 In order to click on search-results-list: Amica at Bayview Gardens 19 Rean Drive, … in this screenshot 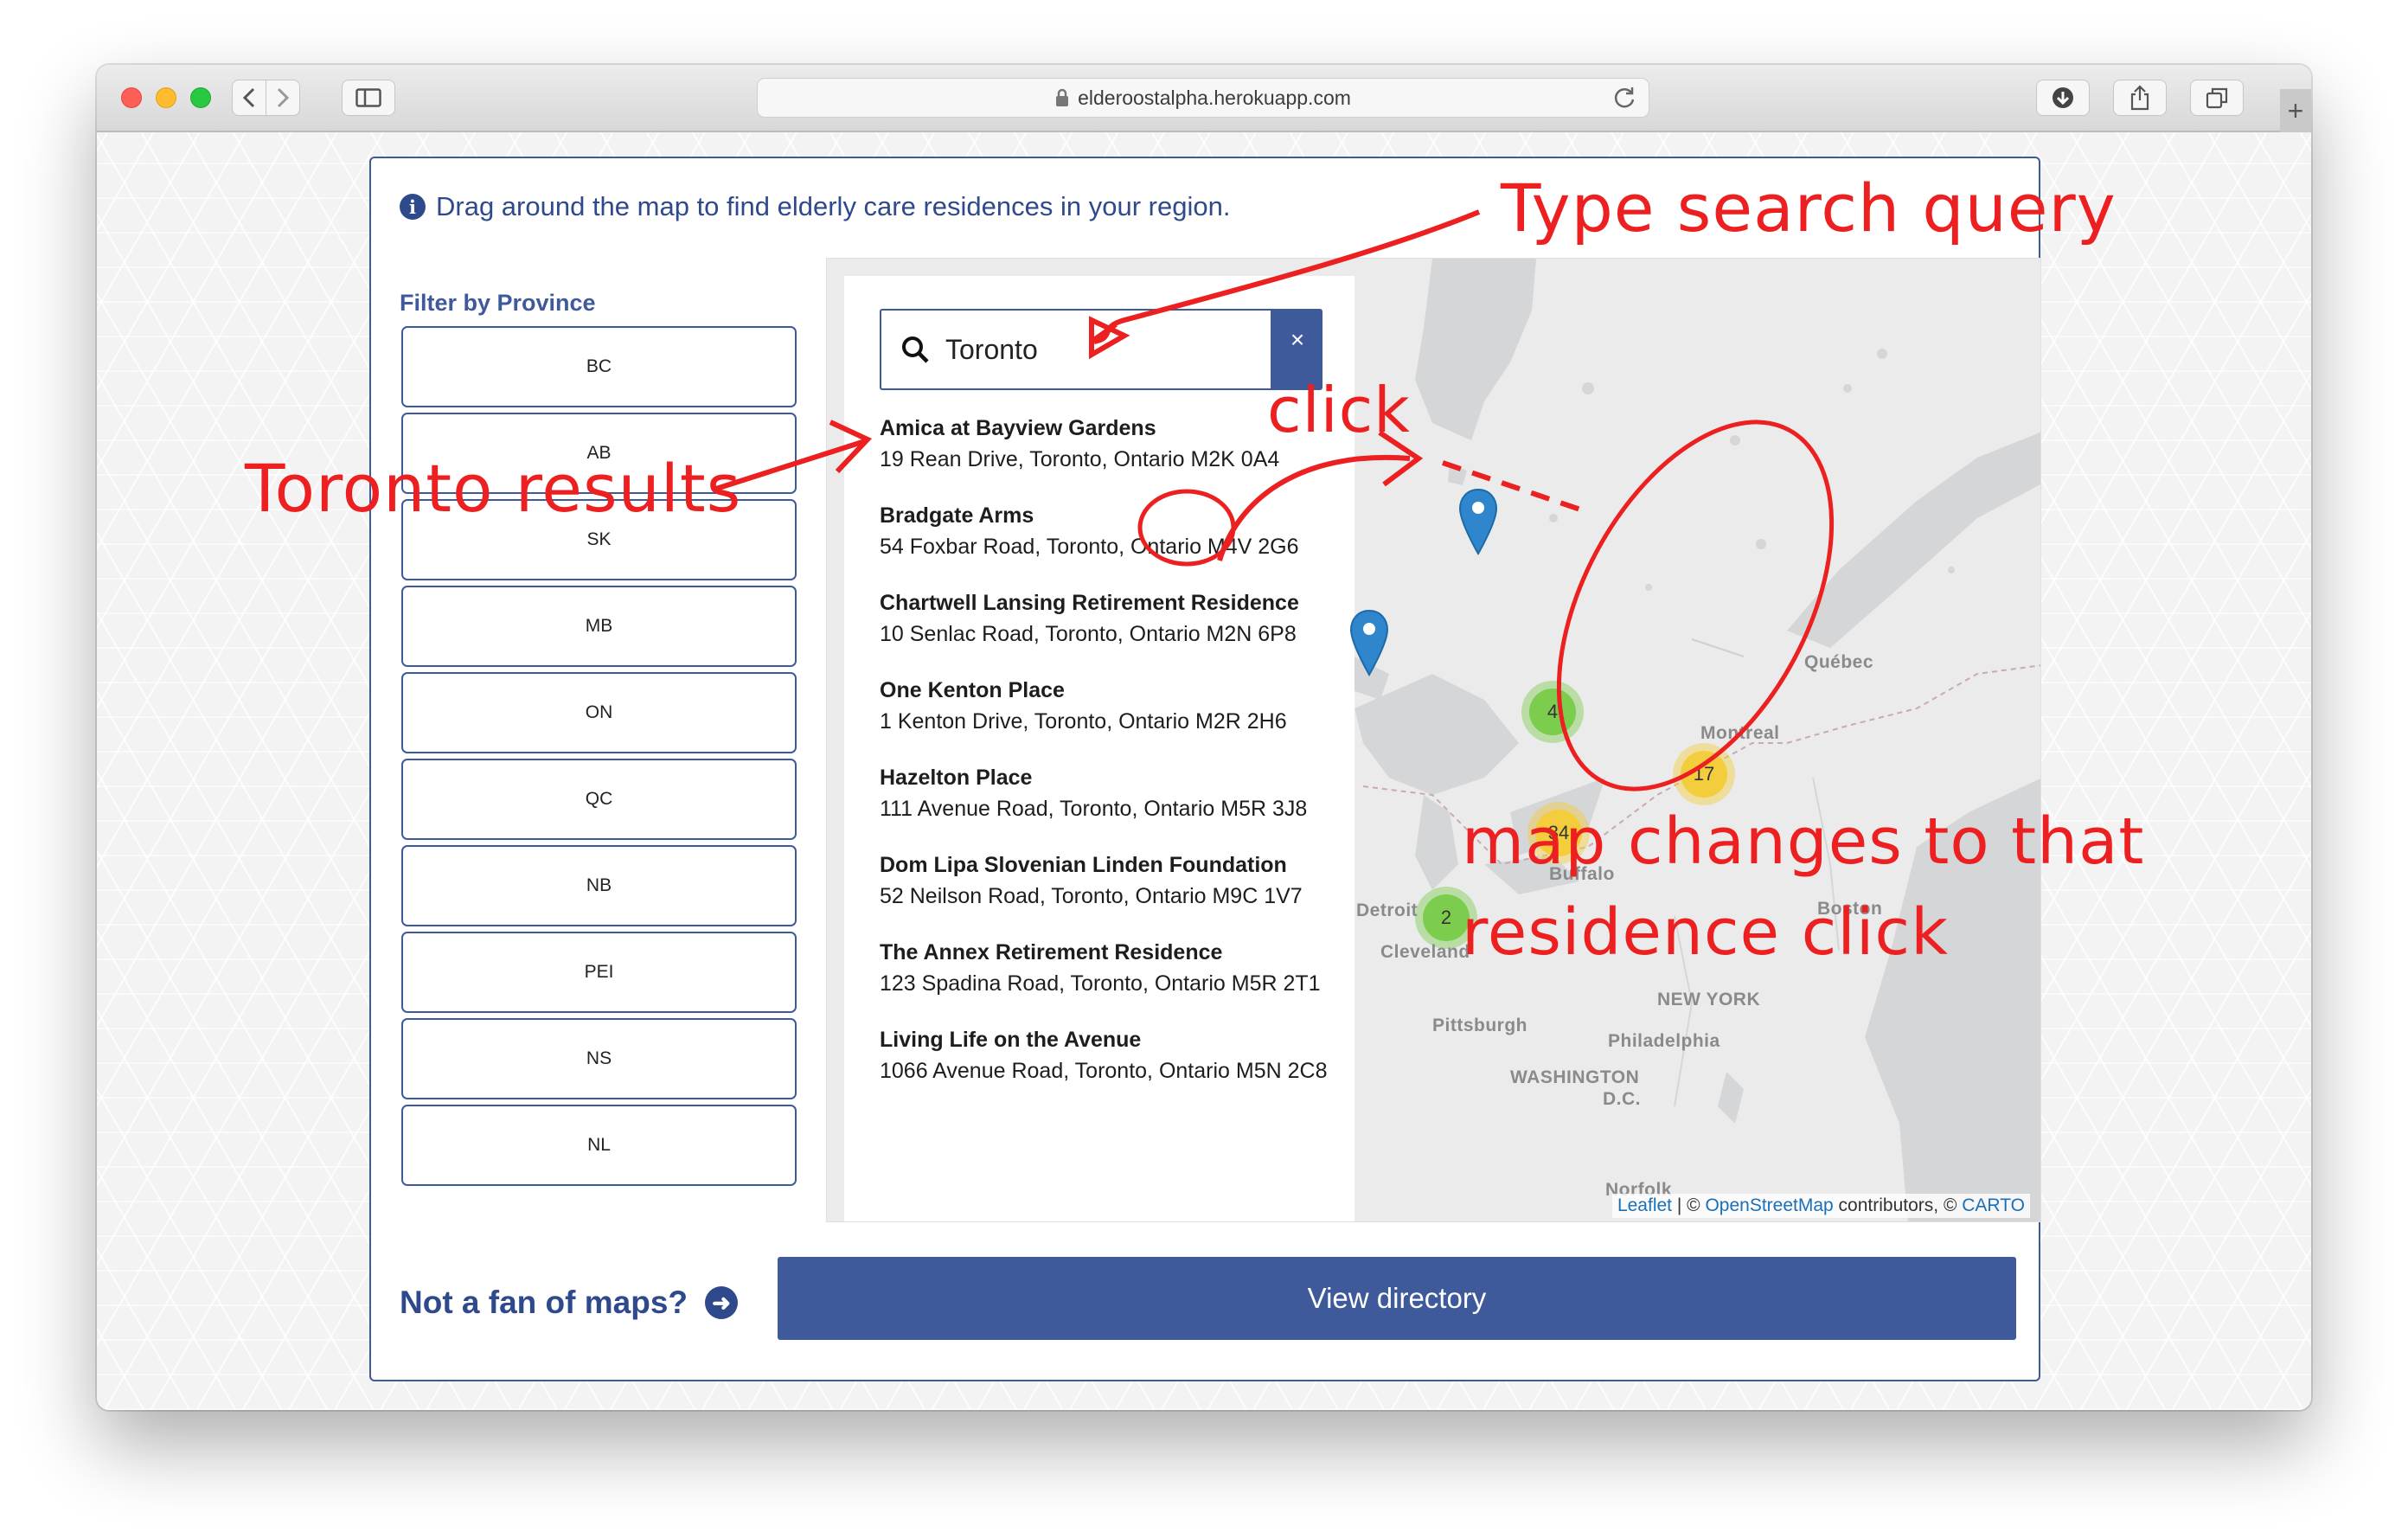, I will do `click(1109, 762)`.